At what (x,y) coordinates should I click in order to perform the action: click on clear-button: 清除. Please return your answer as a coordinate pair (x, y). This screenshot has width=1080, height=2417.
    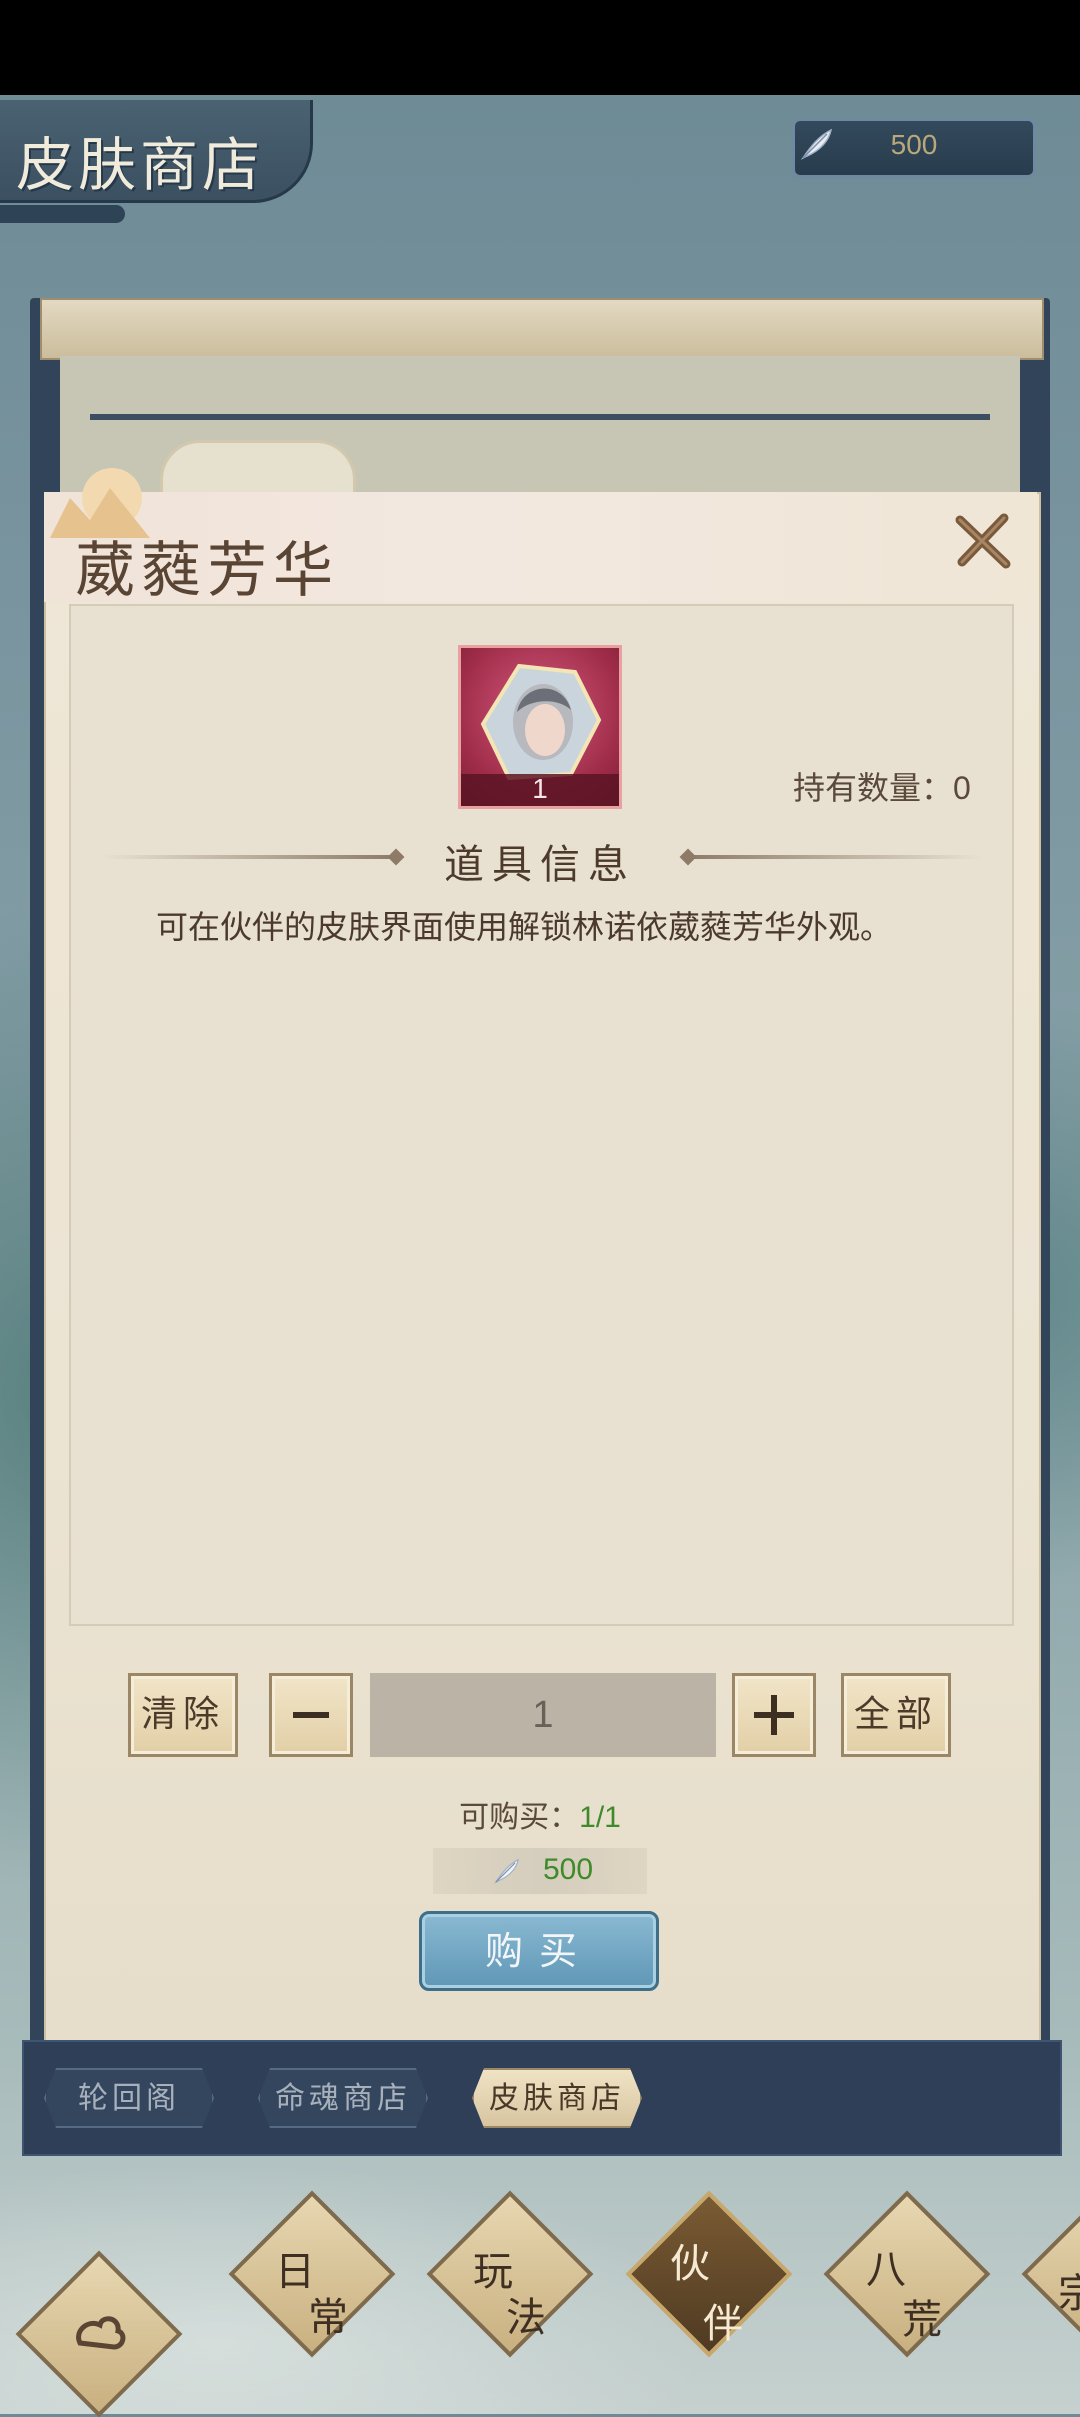
    Looking at the image, I should click on (183, 1715).